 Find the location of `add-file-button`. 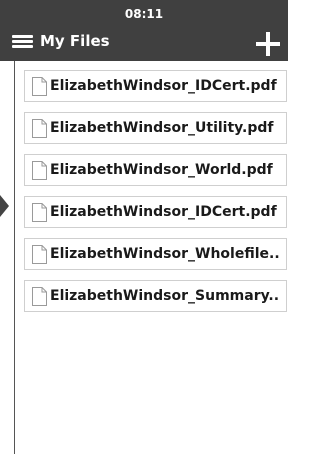

add-file-button is located at coordinates (268, 44).